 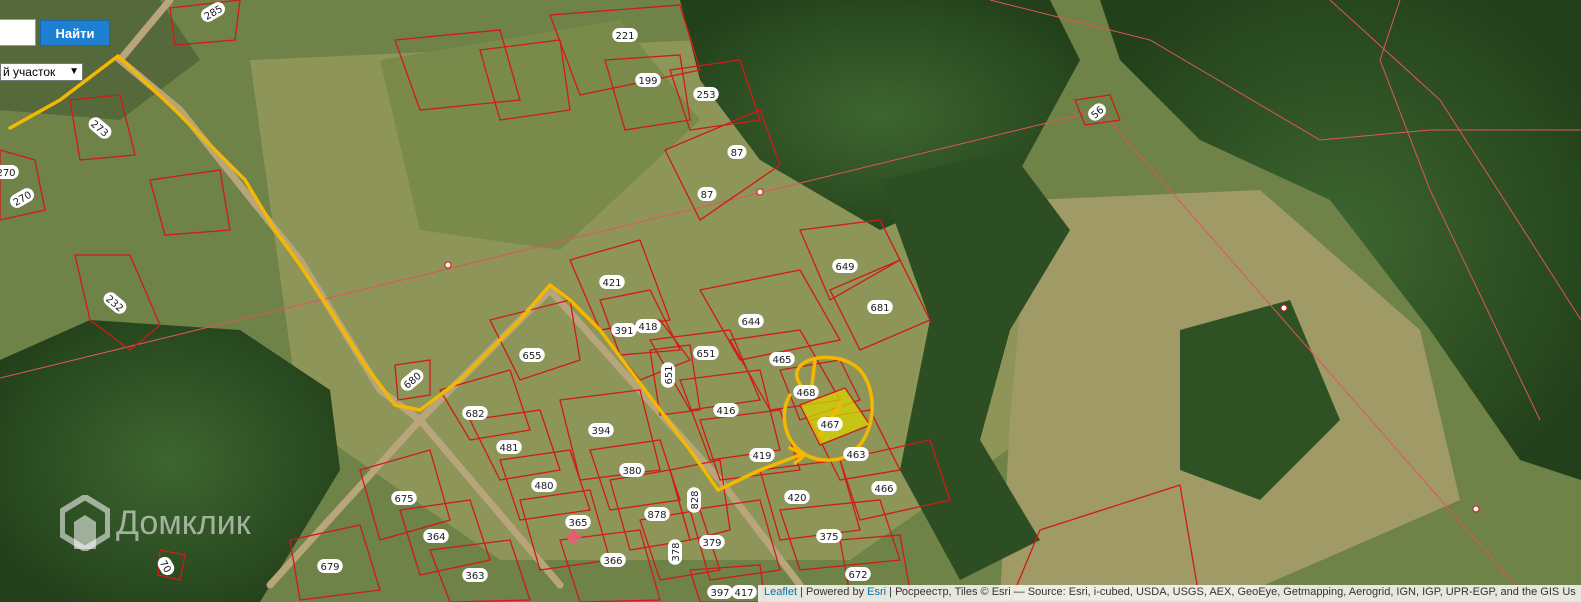 What do you see at coordinates (832, 592) in the screenshot?
I see `powered-by-text: | Powered by` at bounding box center [832, 592].